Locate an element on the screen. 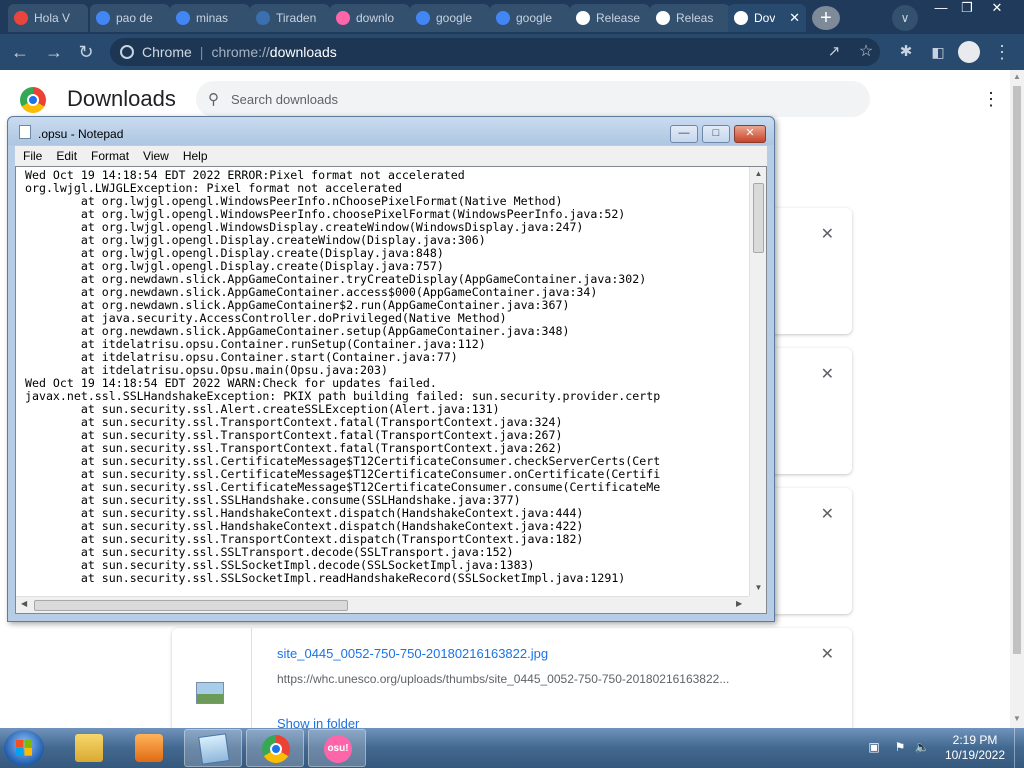 This screenshot has width=1024, height=768. close-window-button: ✕ is located at coordinates (997, 9).